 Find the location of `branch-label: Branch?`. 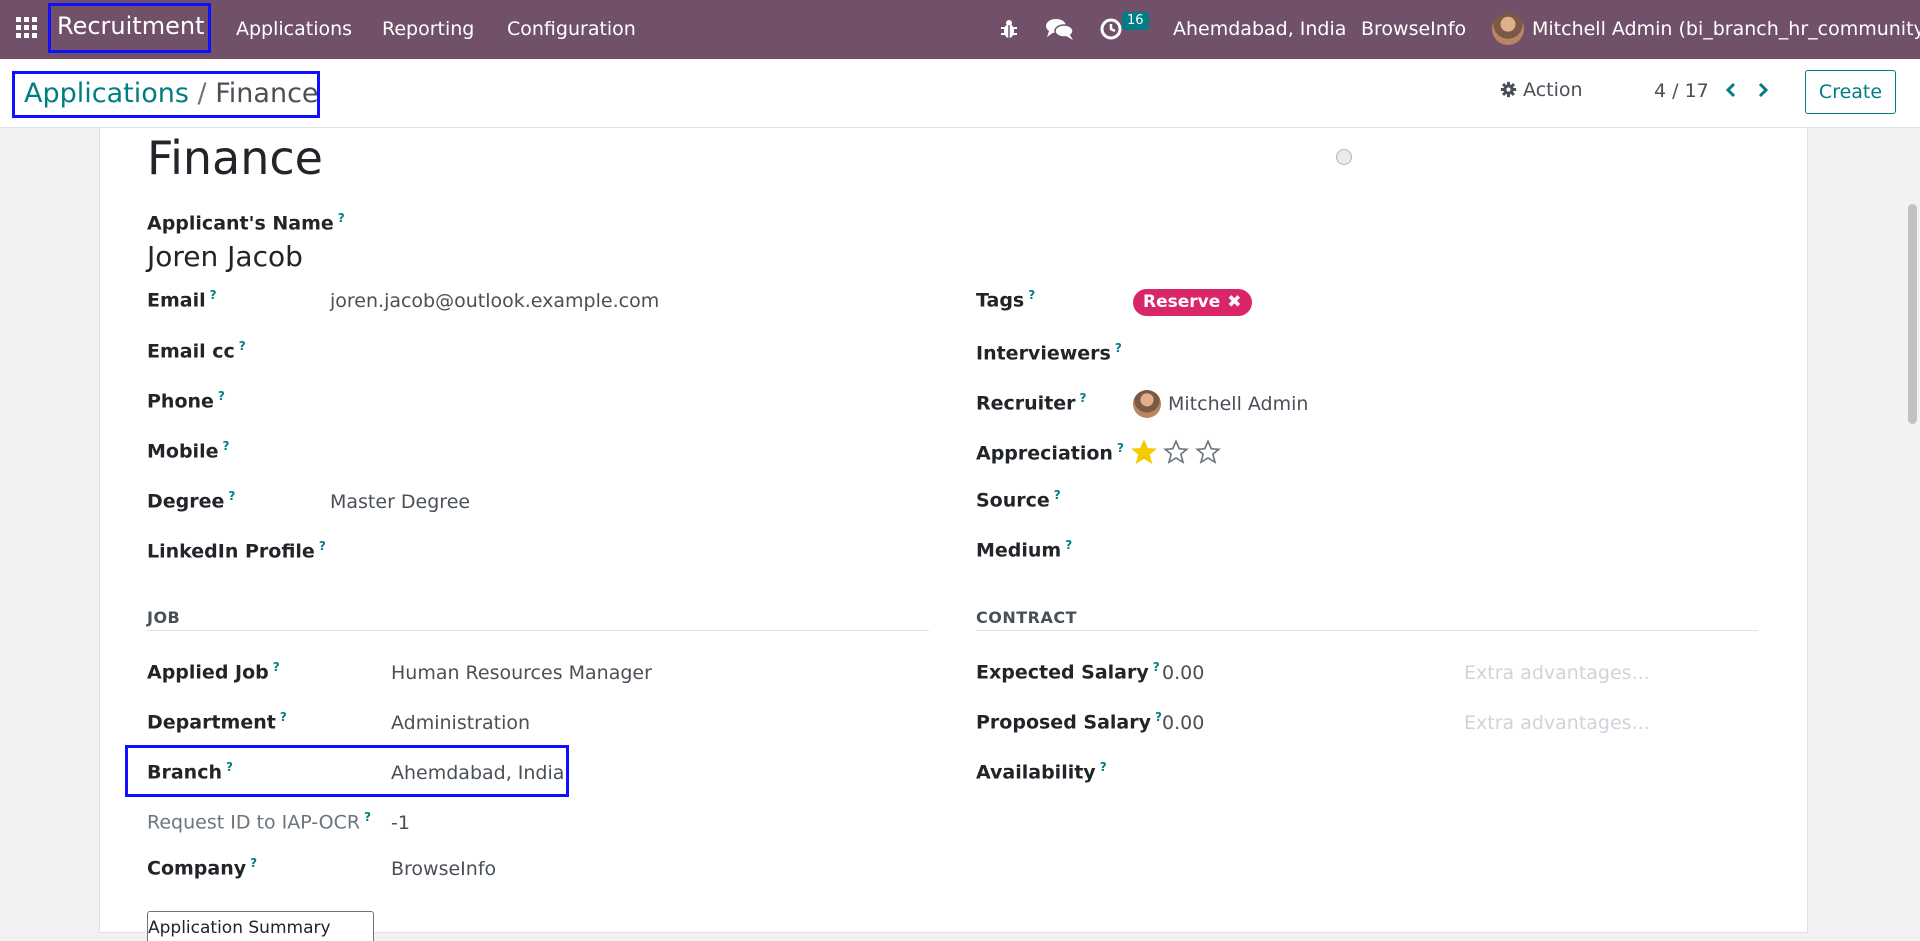

branch-label: Branch? is located at coordinates (190, 772).